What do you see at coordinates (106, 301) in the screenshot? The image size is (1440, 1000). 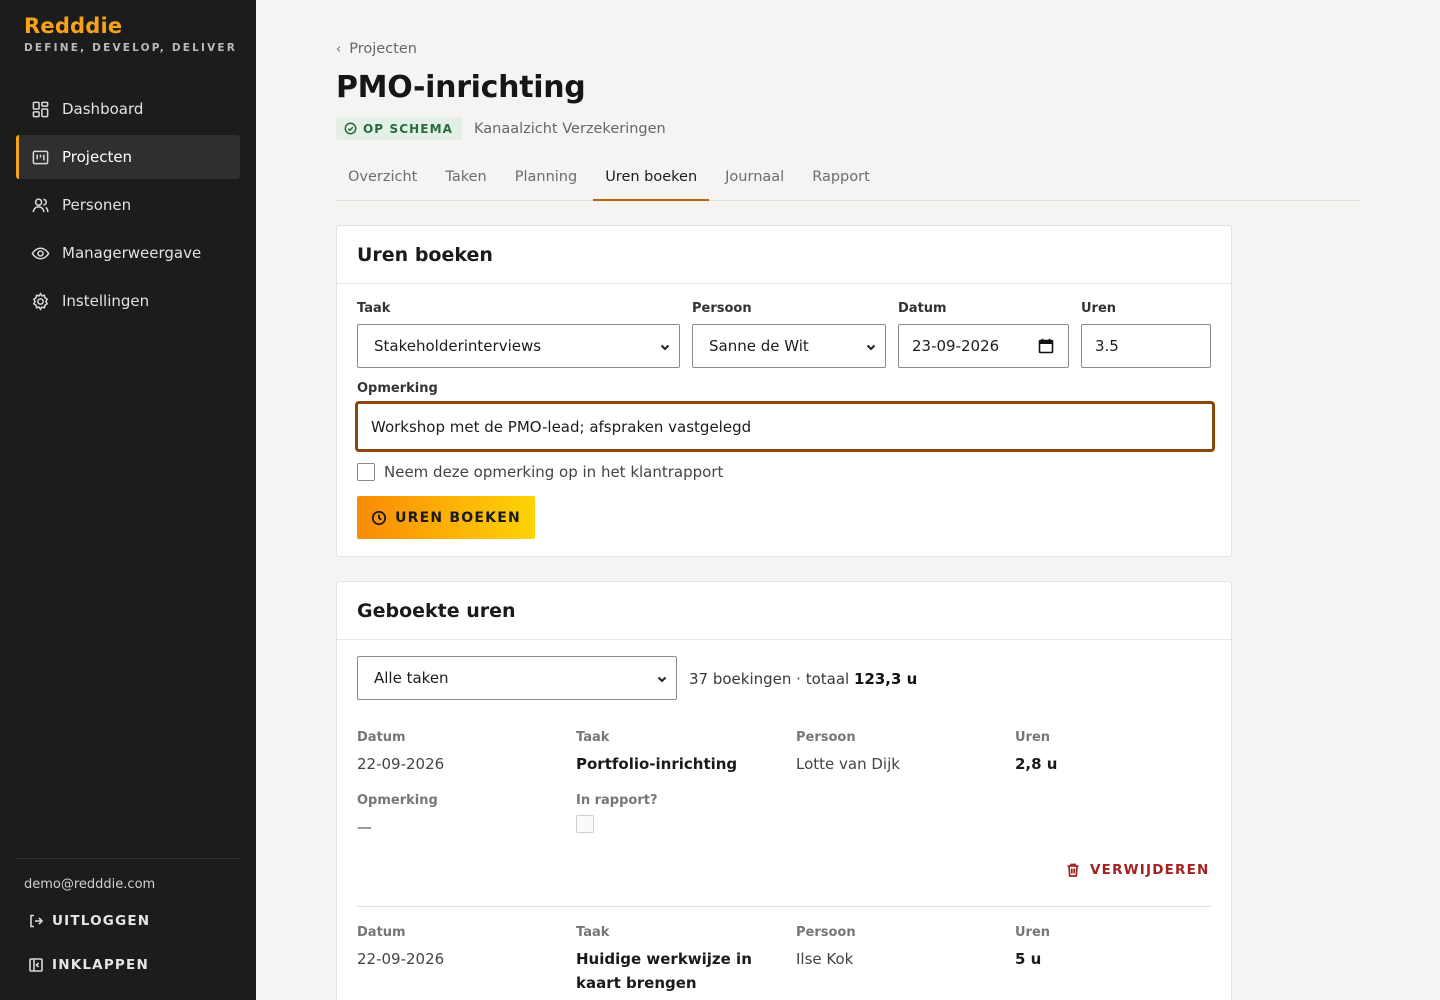 I see `nav-item-label: Instellingen` at bounding box center [106, 301].